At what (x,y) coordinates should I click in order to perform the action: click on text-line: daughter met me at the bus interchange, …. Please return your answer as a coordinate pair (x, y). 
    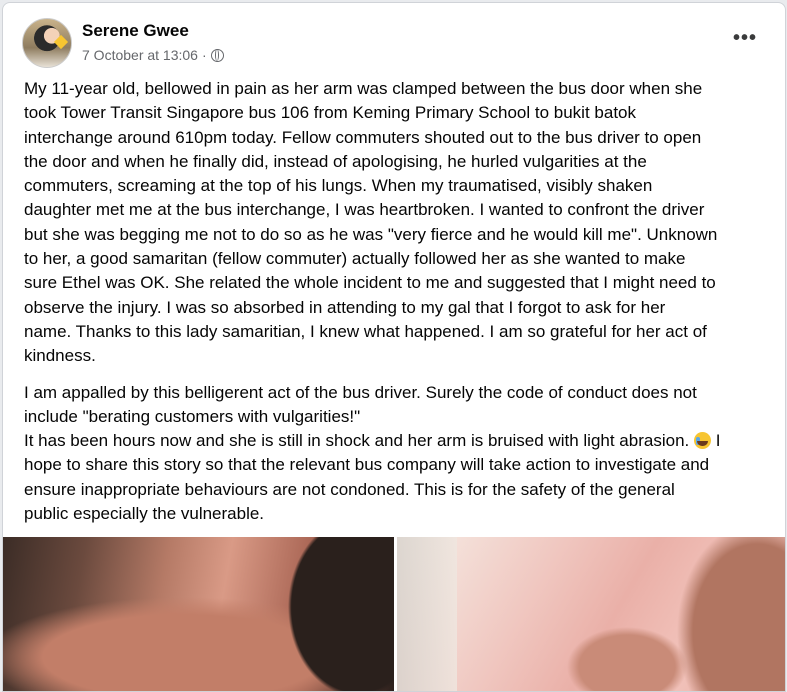
    Looking at the image, I should click on (364, 210).